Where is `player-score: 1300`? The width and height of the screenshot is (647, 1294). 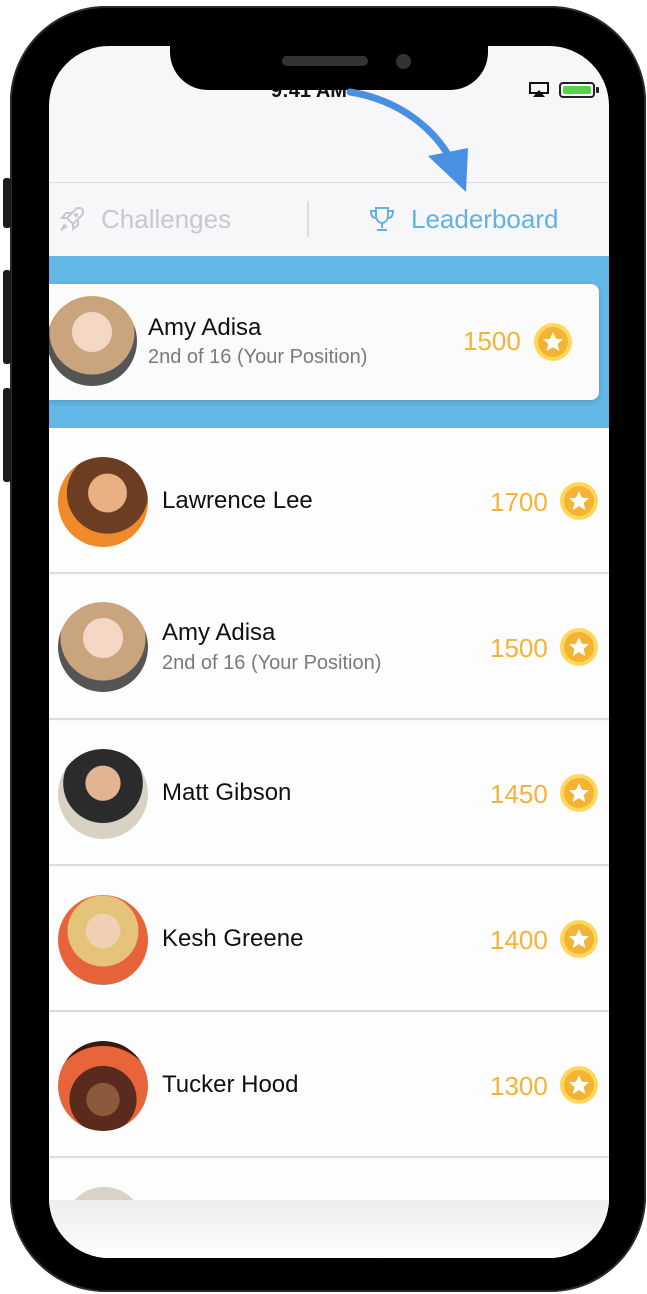 player-score: 1300 is located at coordinates (519, 1086).